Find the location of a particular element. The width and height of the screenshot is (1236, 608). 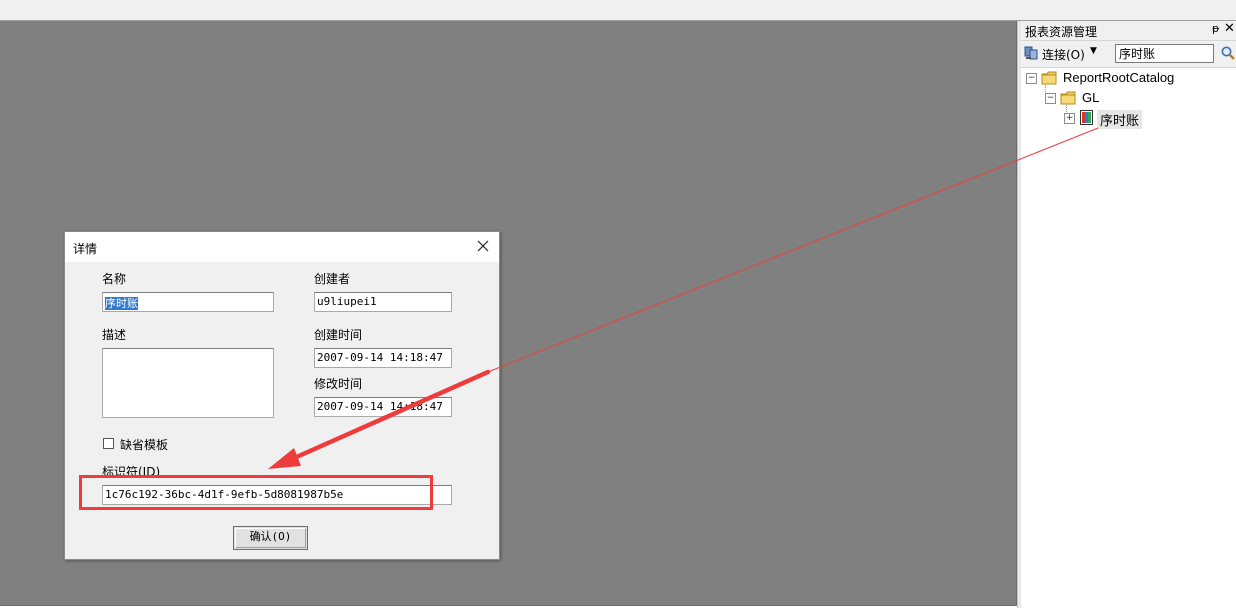

tree-item-root: − ReportRootCatalog is located at coordinates (1126, 78).